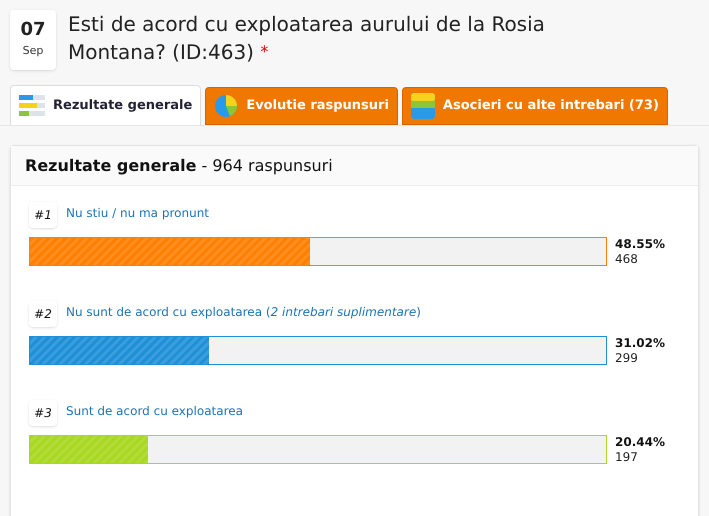 This screenshot has height=516, width=709. Describe the element at coordinates (301, 106) in the screenshot. I see `tab: Evolutie raspunsuri` at that location.